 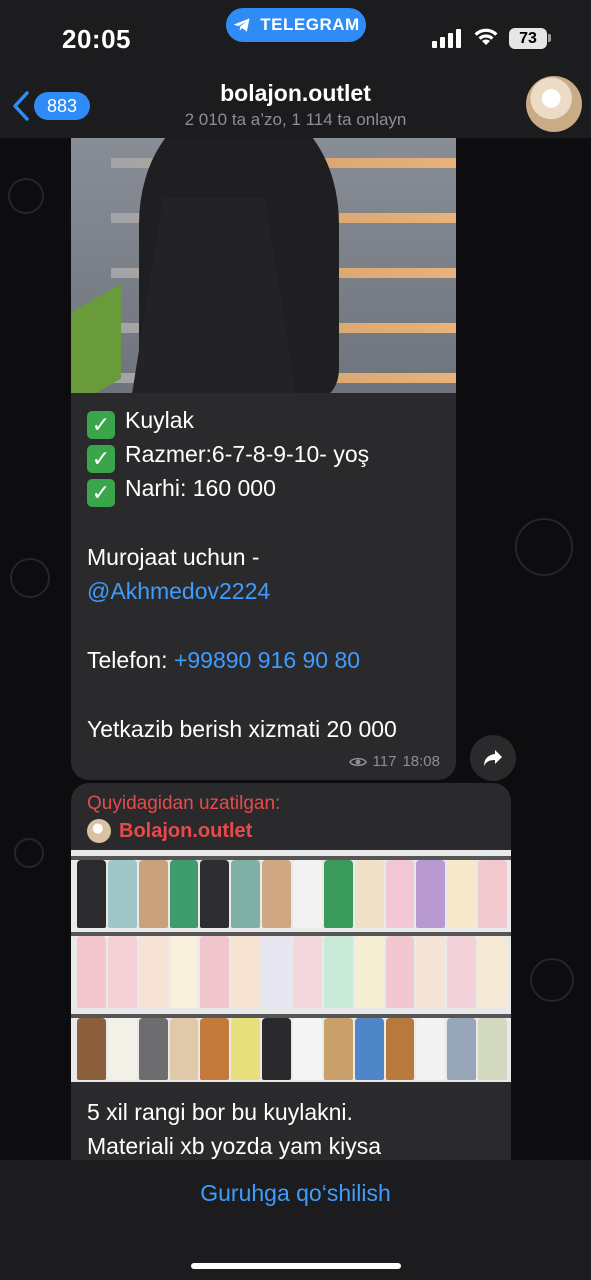 I want to click on telegram-pill-label: TELEGRAM, so click(x=310, y=24).